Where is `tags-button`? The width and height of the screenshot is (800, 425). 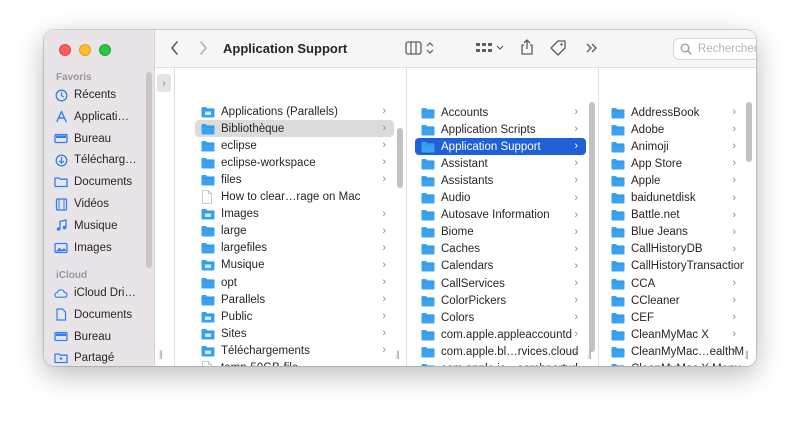 tags-button is located at coordinates (558, 48).